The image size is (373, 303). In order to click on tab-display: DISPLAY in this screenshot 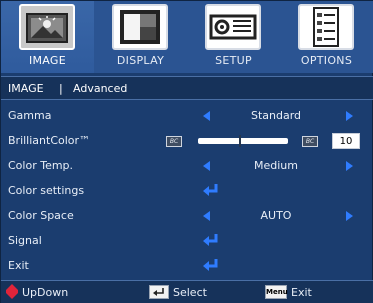, I will do `click(140, 37)`.